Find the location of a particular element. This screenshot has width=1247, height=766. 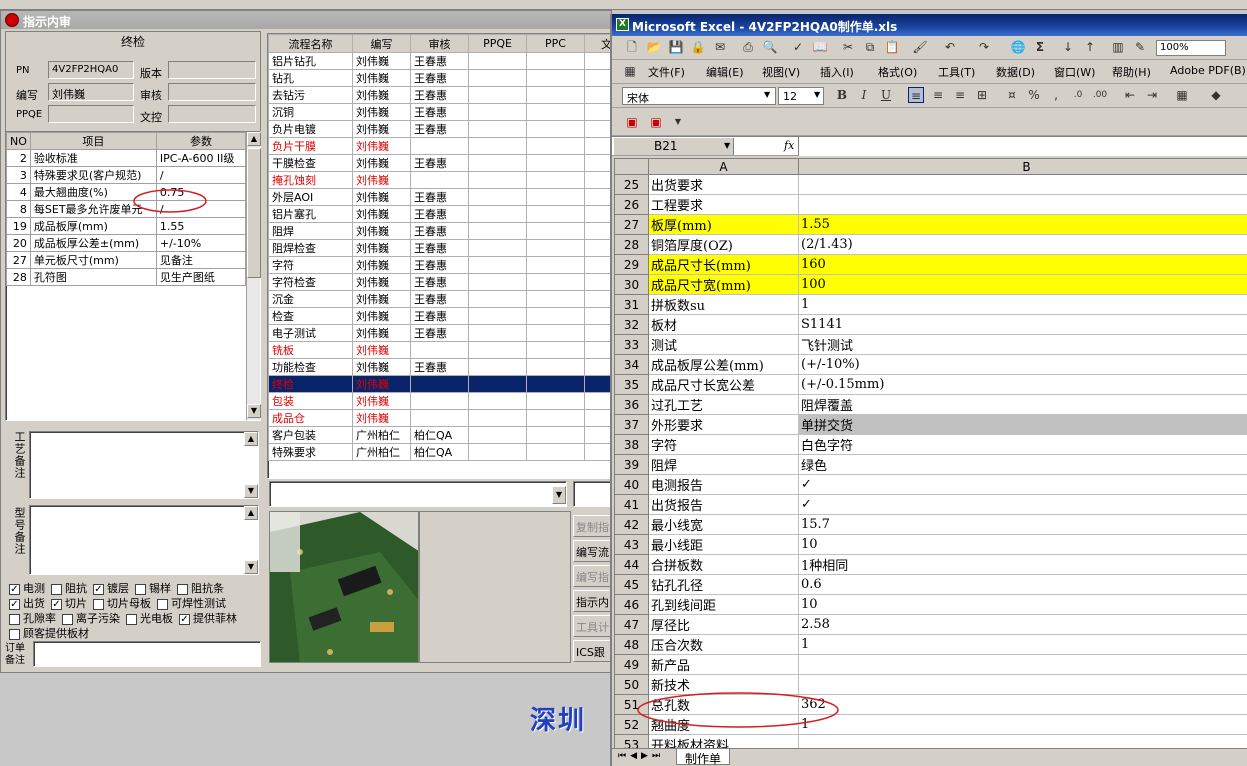

editor-field: 刘伟巍 is located at coordinates (91, 92).